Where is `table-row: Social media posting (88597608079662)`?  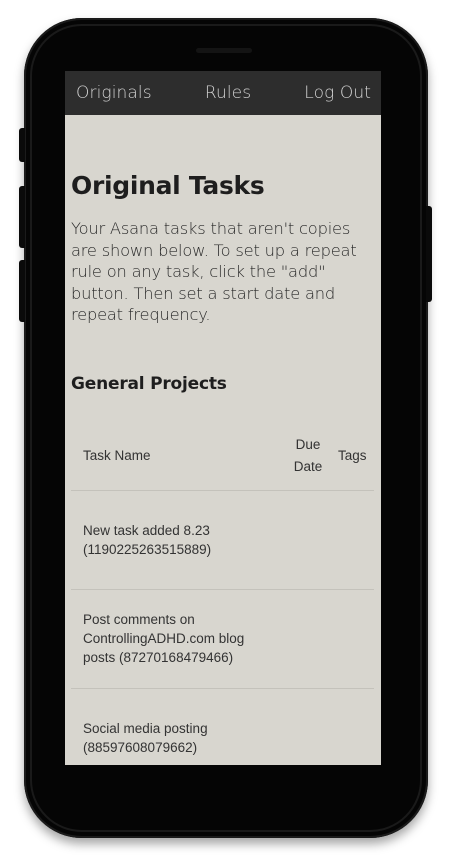 table-row: Social media posting (88597608079662) is located at coordinates (222, 726).